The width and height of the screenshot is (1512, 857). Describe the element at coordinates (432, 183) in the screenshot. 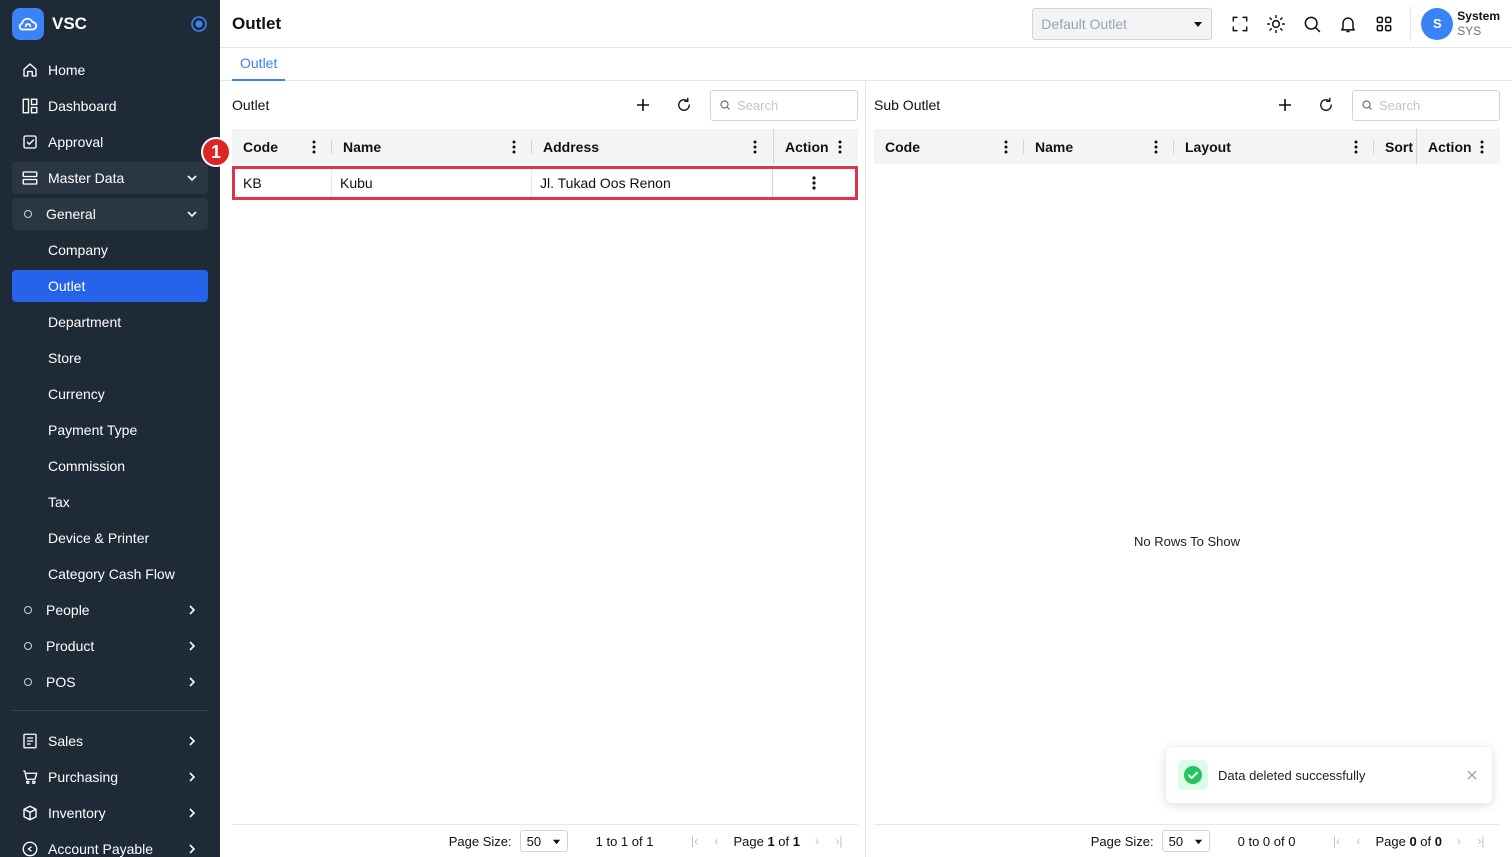

I see `cell-name: Kubu` at that location.